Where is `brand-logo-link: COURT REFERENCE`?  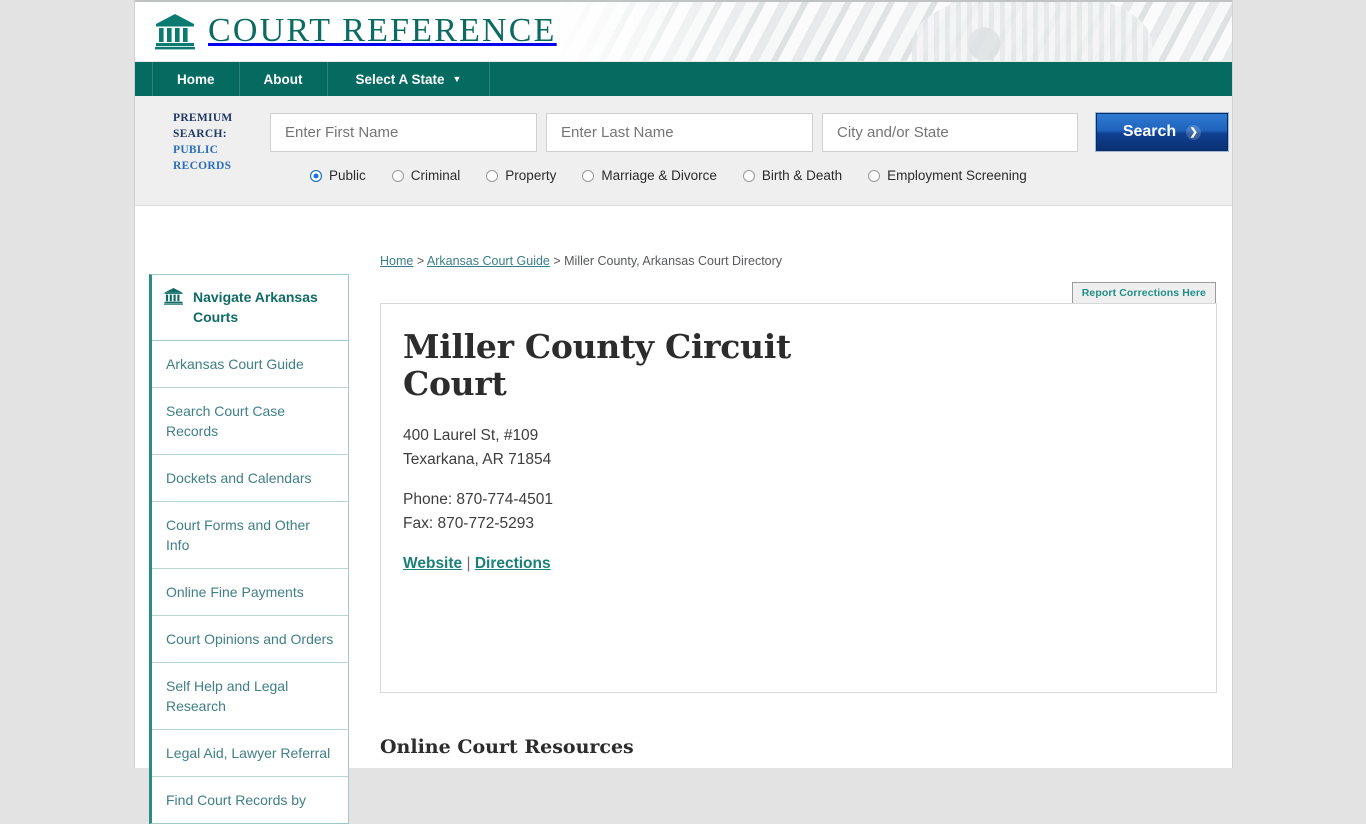
brand-logo-link: COURT REFERENCE is located at coordinates (356, 31).